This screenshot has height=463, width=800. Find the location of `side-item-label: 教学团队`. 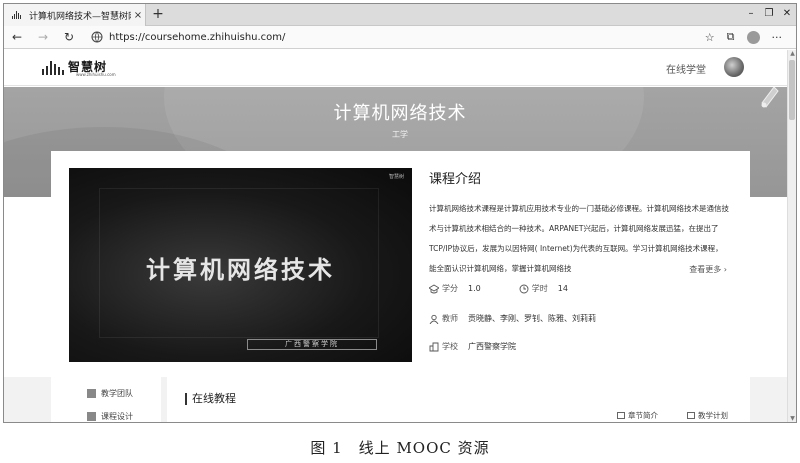

side-item-label: 教学团队 is located at coordinates (117, 393).